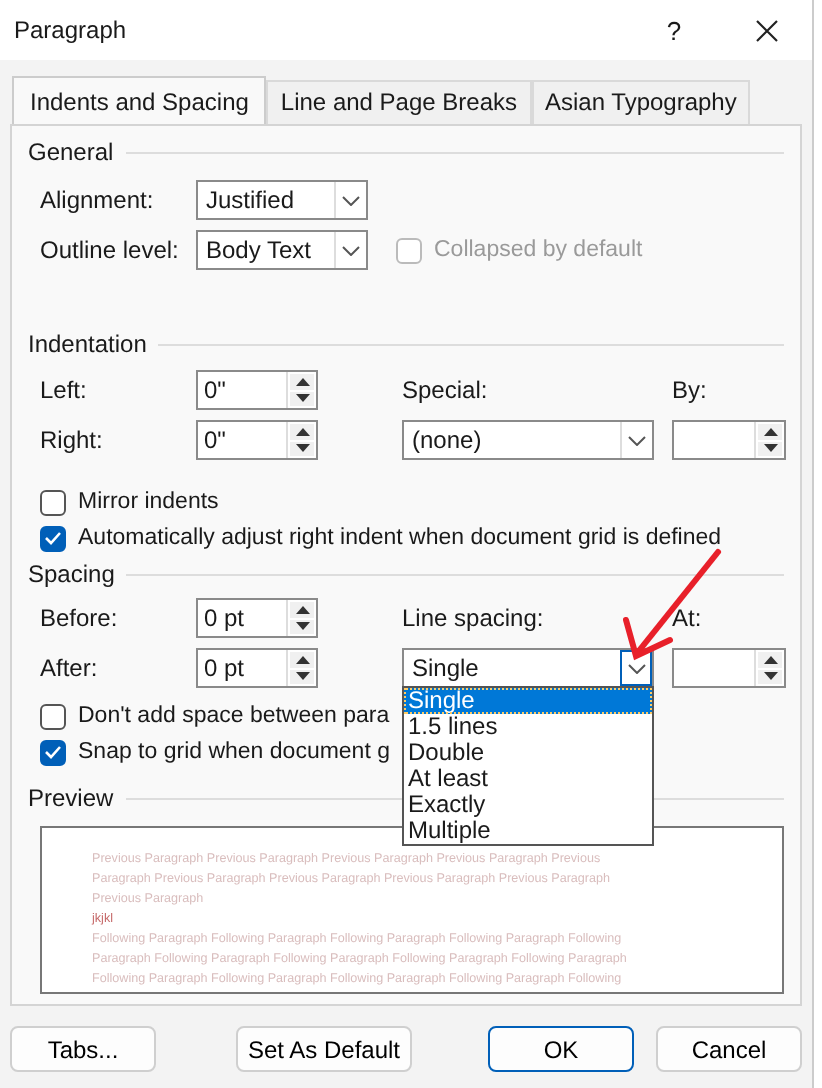 This screenshot has height=1088, width=822. I want to click on section-heading: Indentation, so click(87, 344).